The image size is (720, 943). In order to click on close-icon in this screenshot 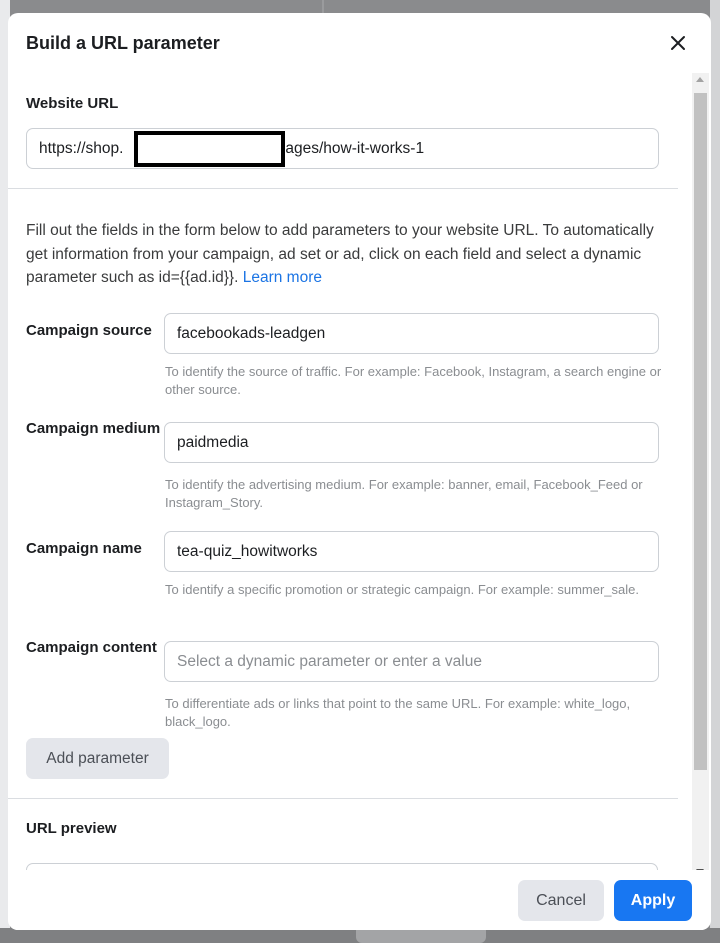, I will do `click(678, 43)`.